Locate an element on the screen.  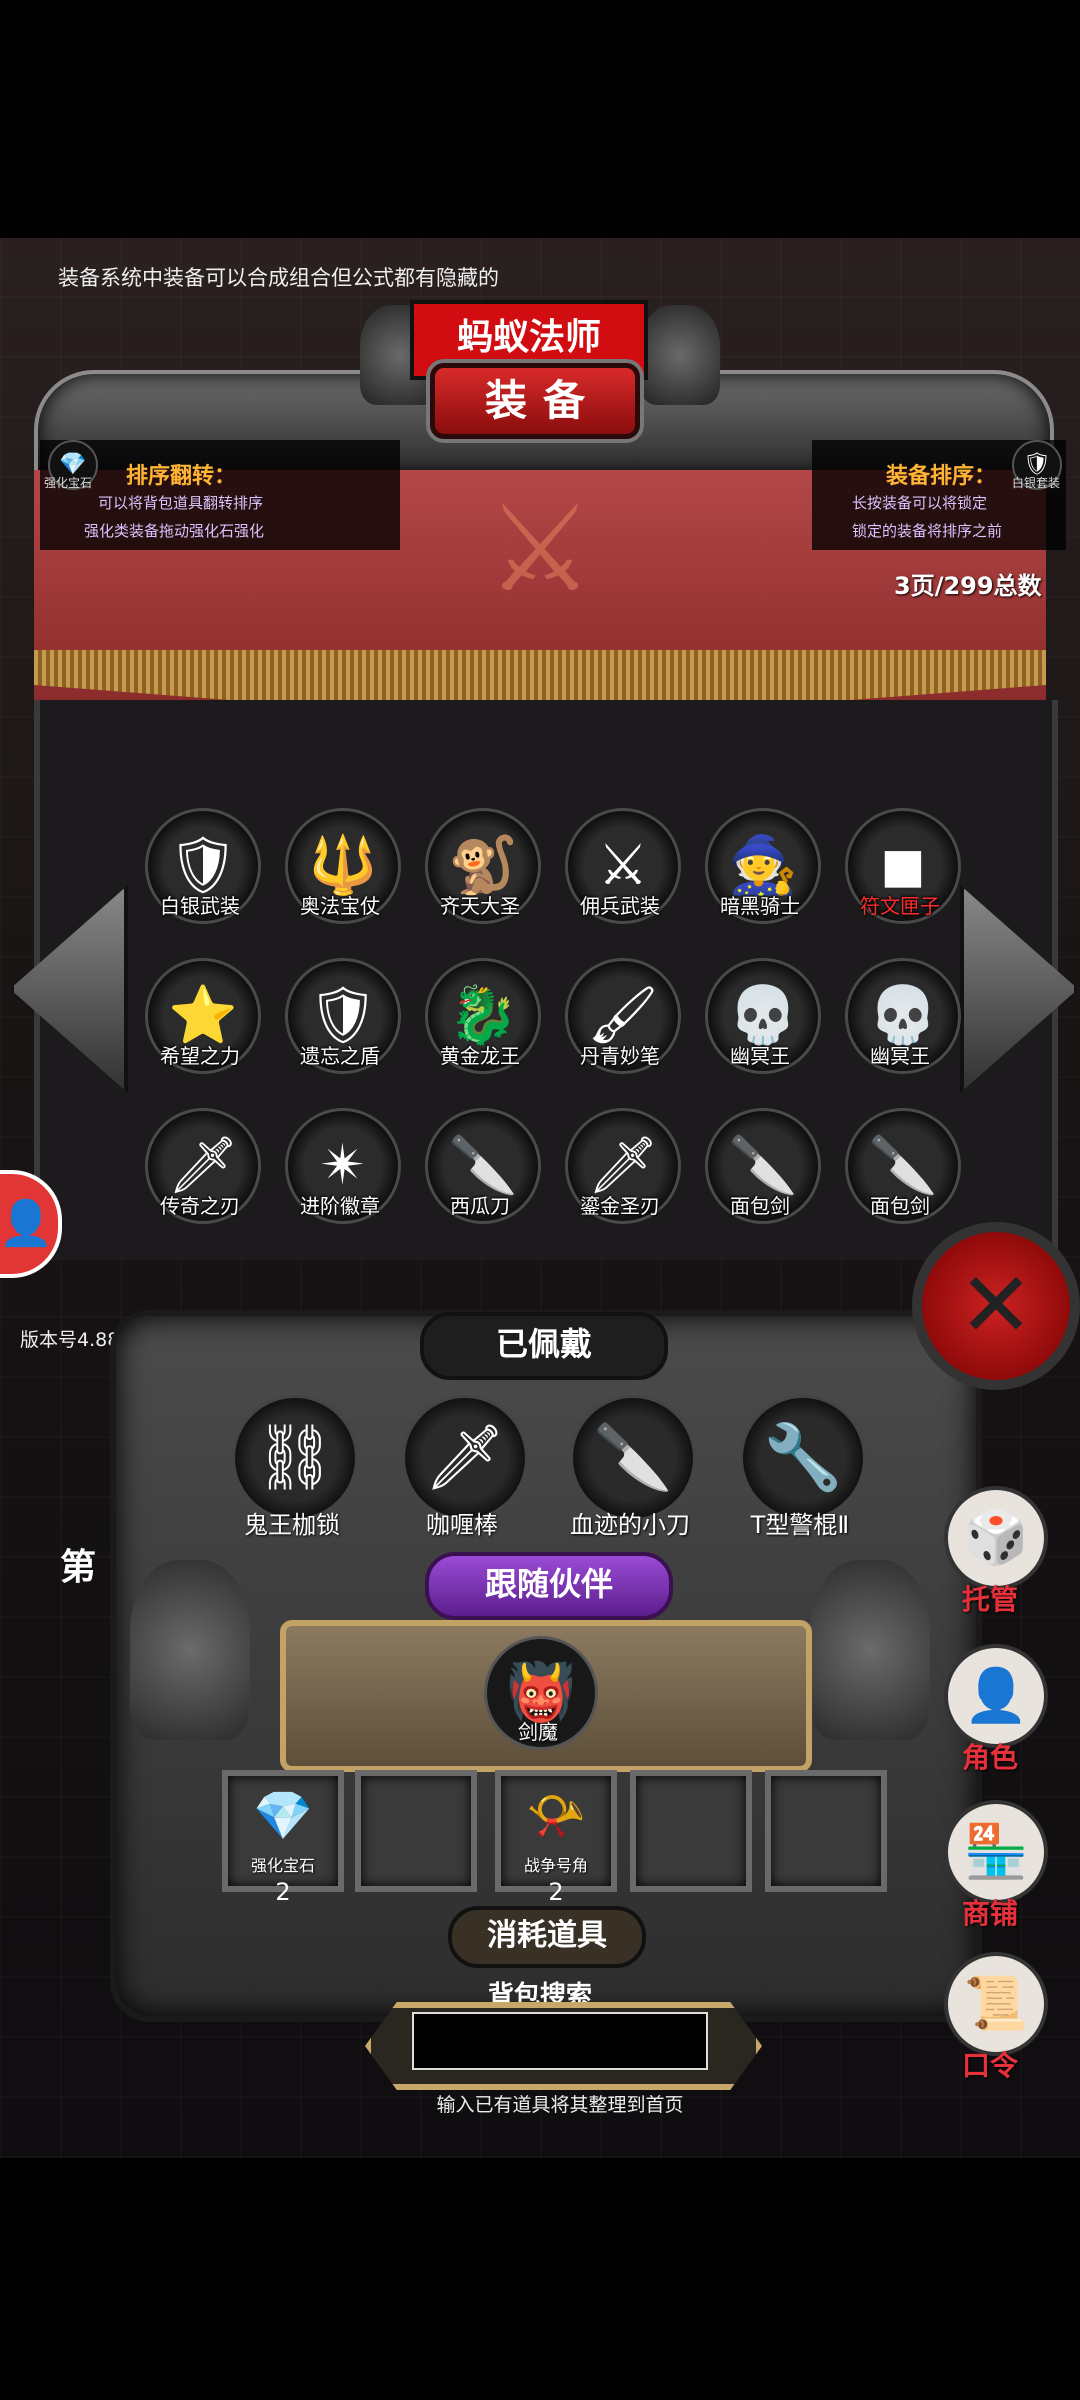
companion-label: 剑魔 is located at coordinates (538, 1732).